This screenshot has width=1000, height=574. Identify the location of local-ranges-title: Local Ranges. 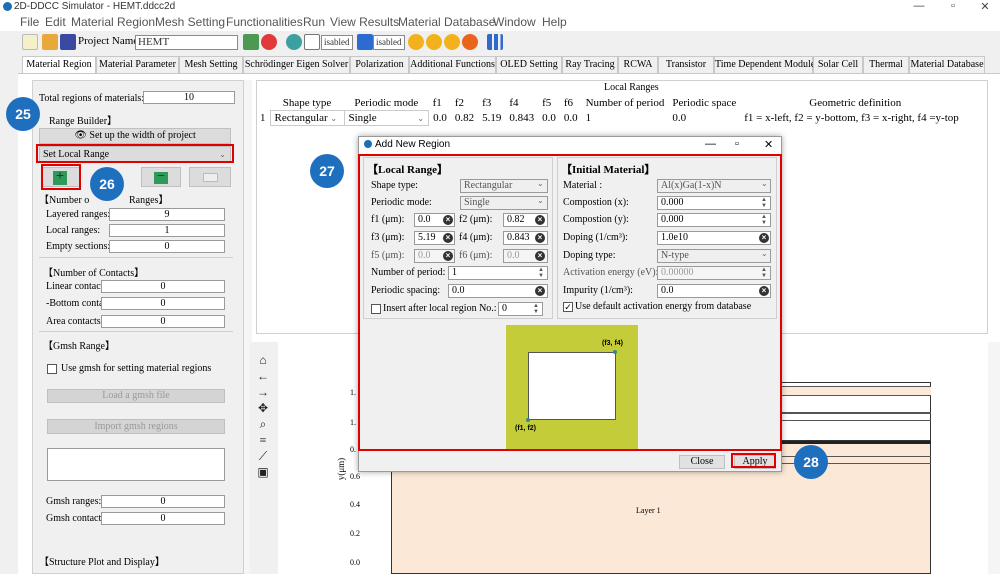
(631, 87).